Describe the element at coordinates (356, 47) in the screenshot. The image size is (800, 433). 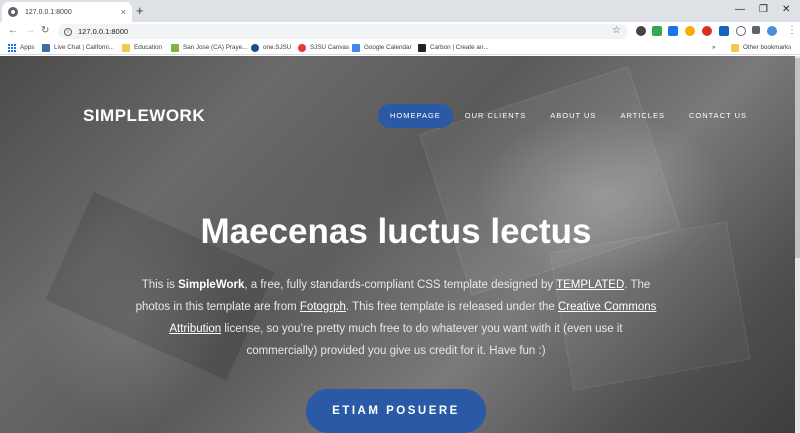
I see `calendar-icon` at that location.